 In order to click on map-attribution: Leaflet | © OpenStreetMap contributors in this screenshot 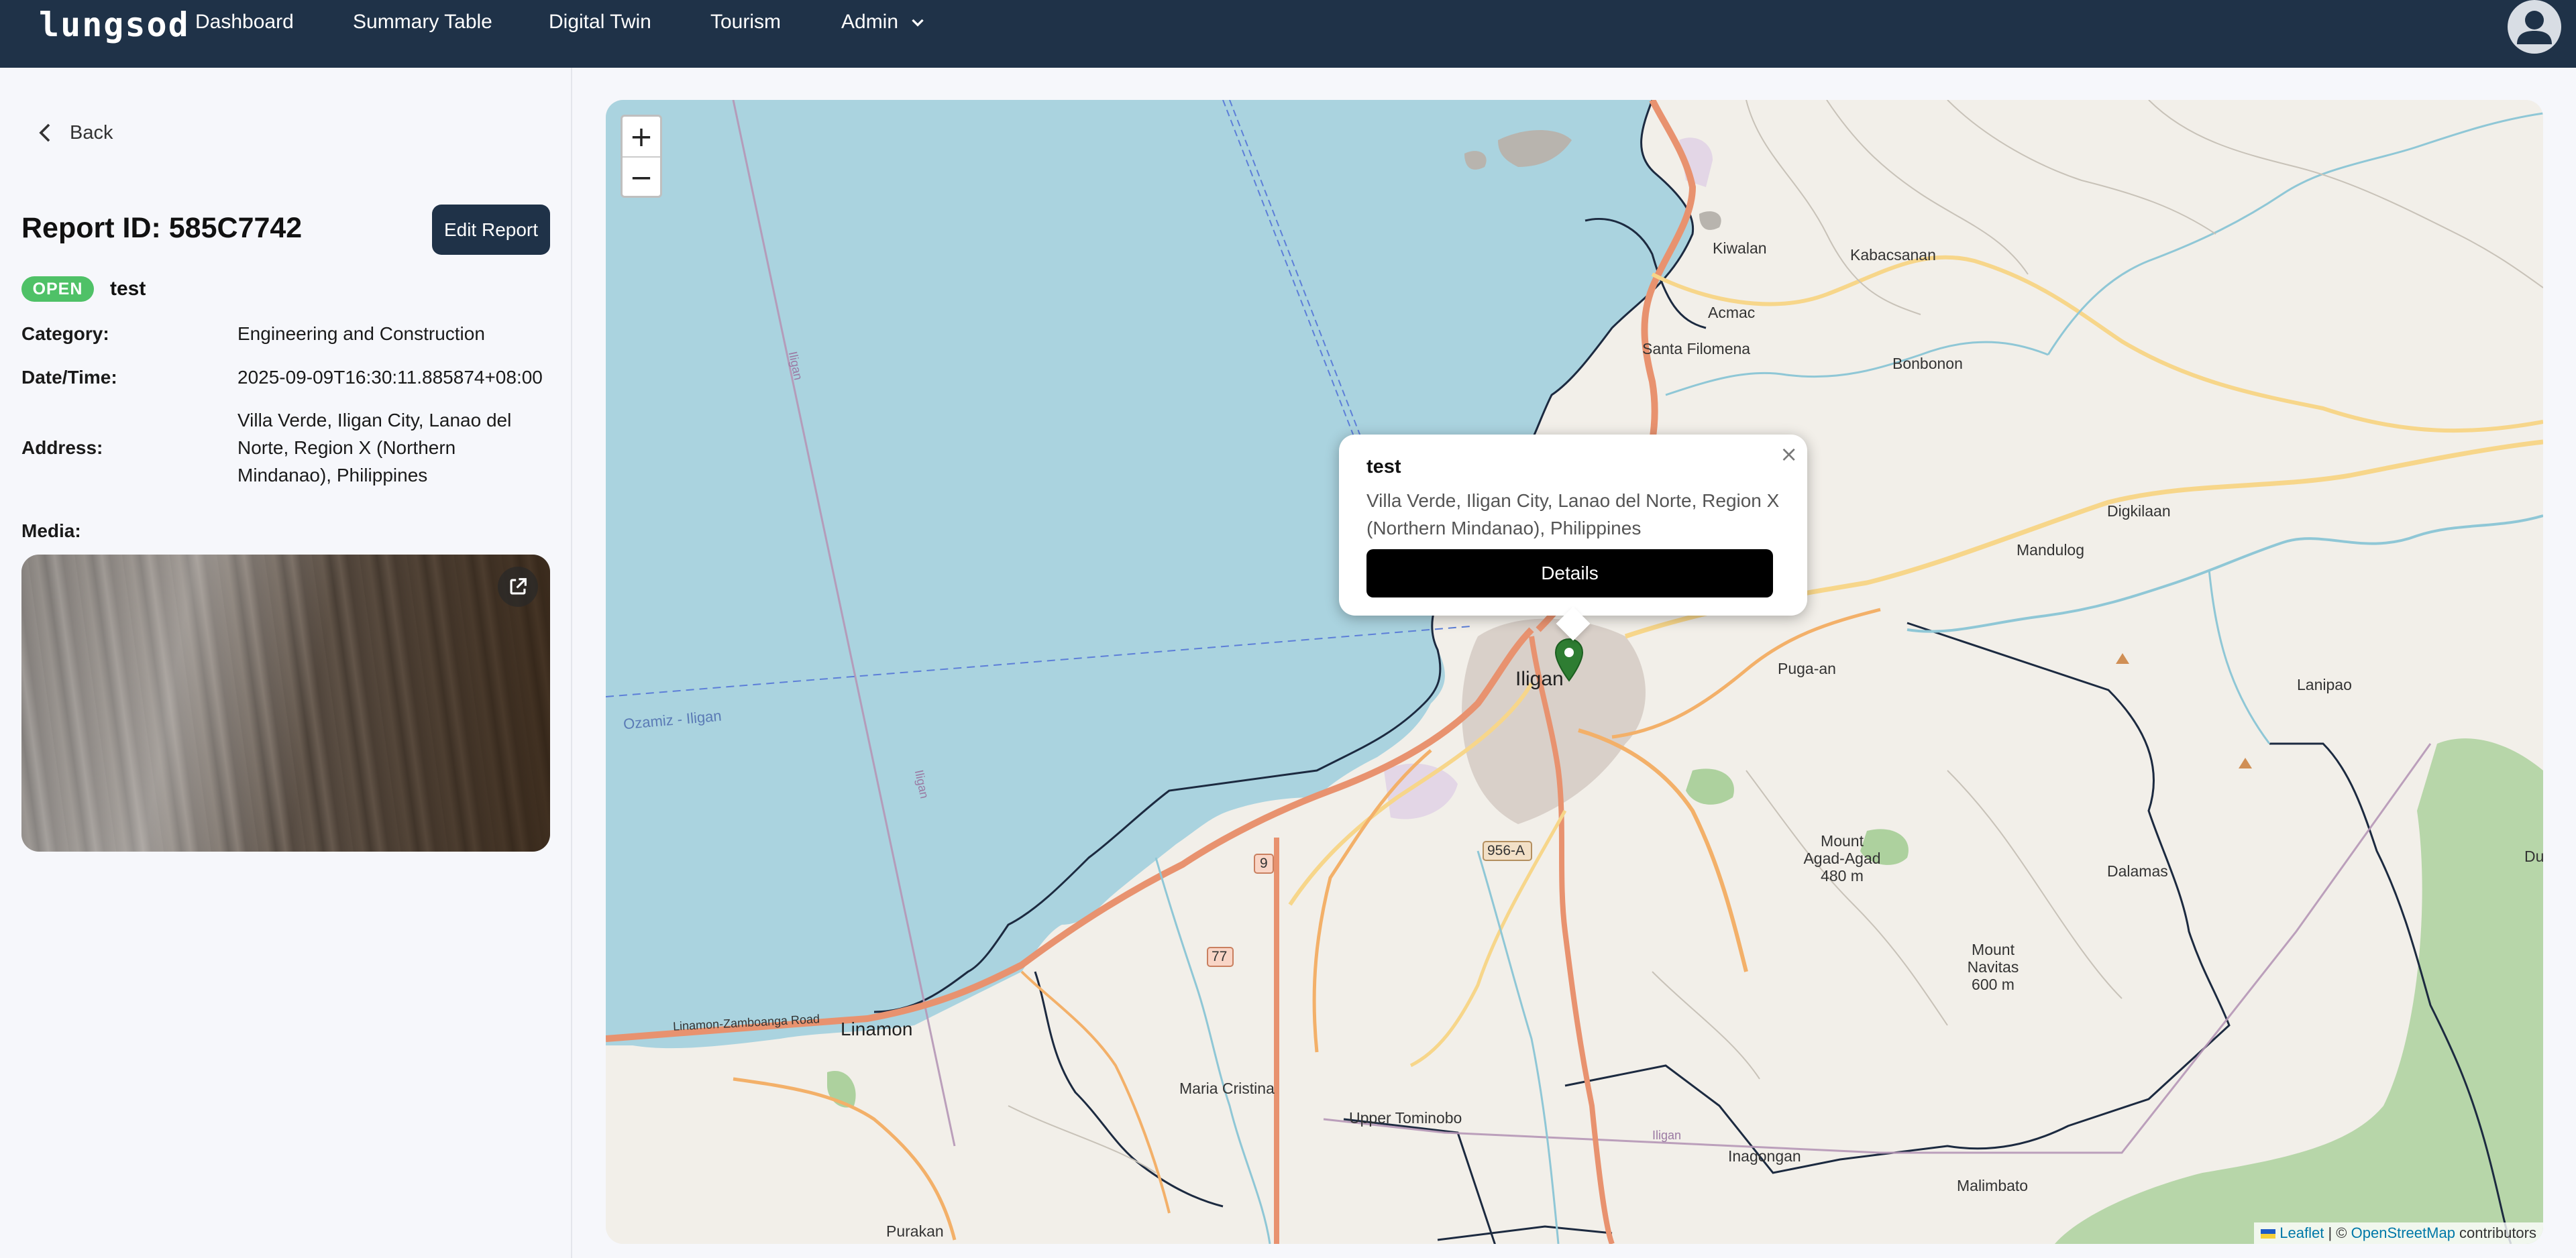, I will do `click(2398, 1233)`.